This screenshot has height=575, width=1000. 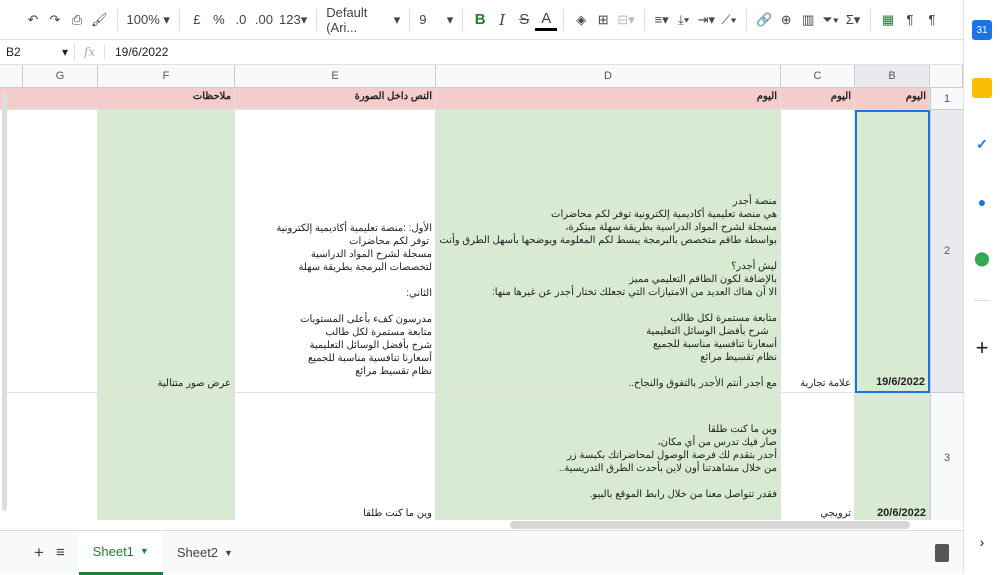 I want to click on formula-input: 19/6/2022, so click(x=136, y=52).